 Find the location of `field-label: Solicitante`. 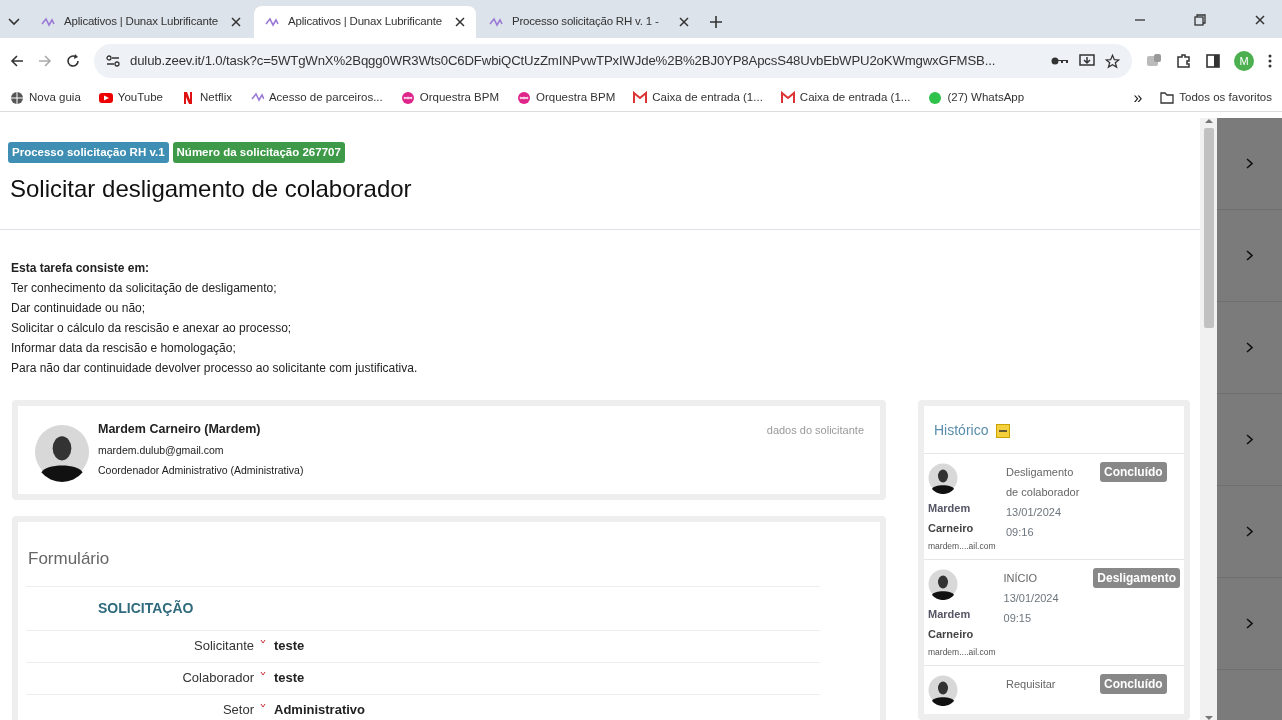

field-label: Solicitante is located at coordinates (224, 646).